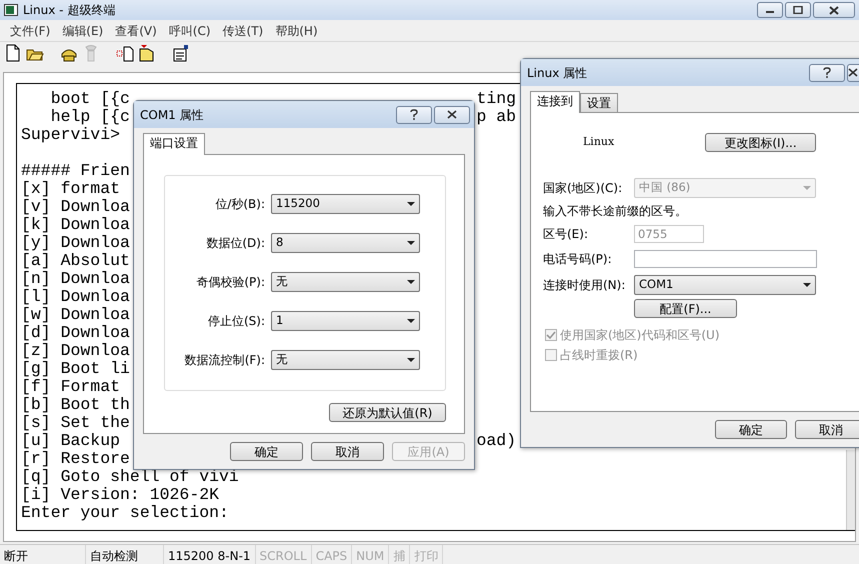 The width and height of the screenshot is (859, 564). Describe the element at coordinates (70, 135) in the screenshot. I see `terminal-line: Supervivi>` at that location.